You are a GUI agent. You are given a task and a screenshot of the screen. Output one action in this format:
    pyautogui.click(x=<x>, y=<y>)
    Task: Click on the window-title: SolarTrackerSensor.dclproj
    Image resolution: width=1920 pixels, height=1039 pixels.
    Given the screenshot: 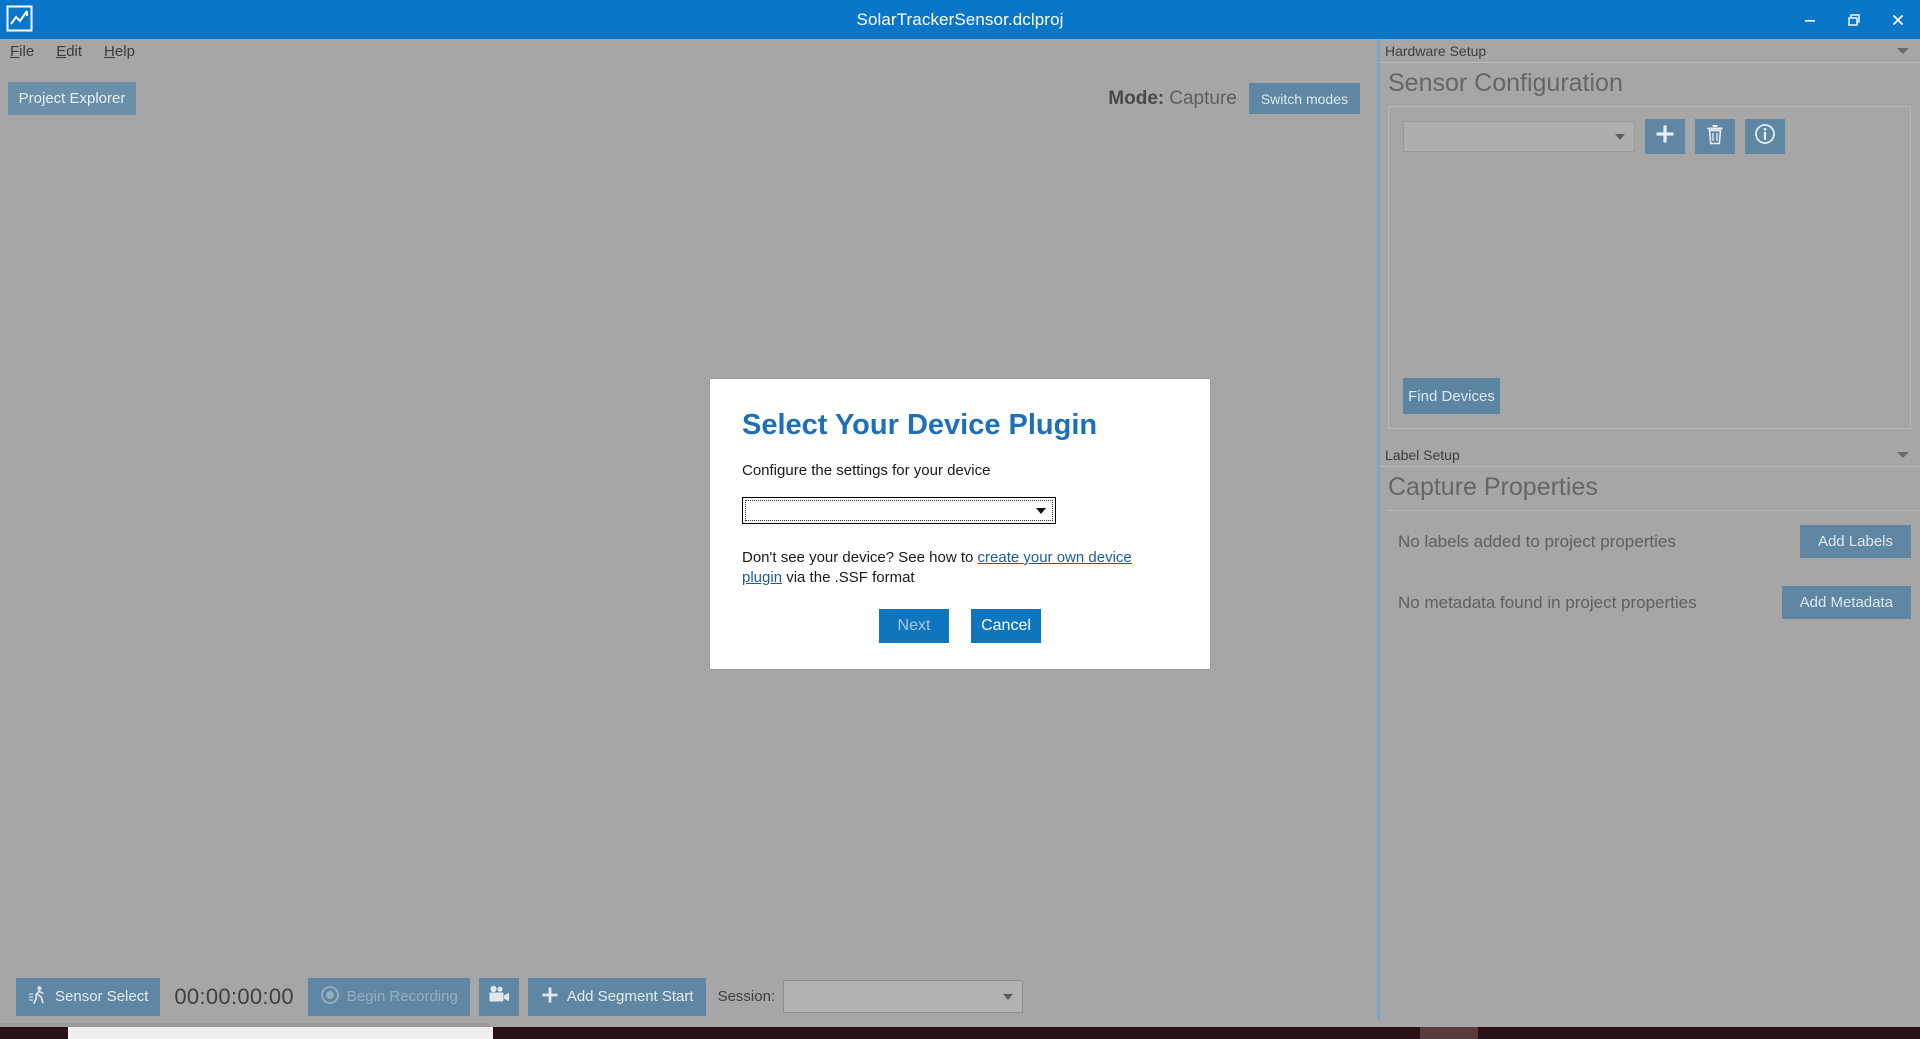 What is the action you would take?
    pyautogui.click(x=960, y=19)
    